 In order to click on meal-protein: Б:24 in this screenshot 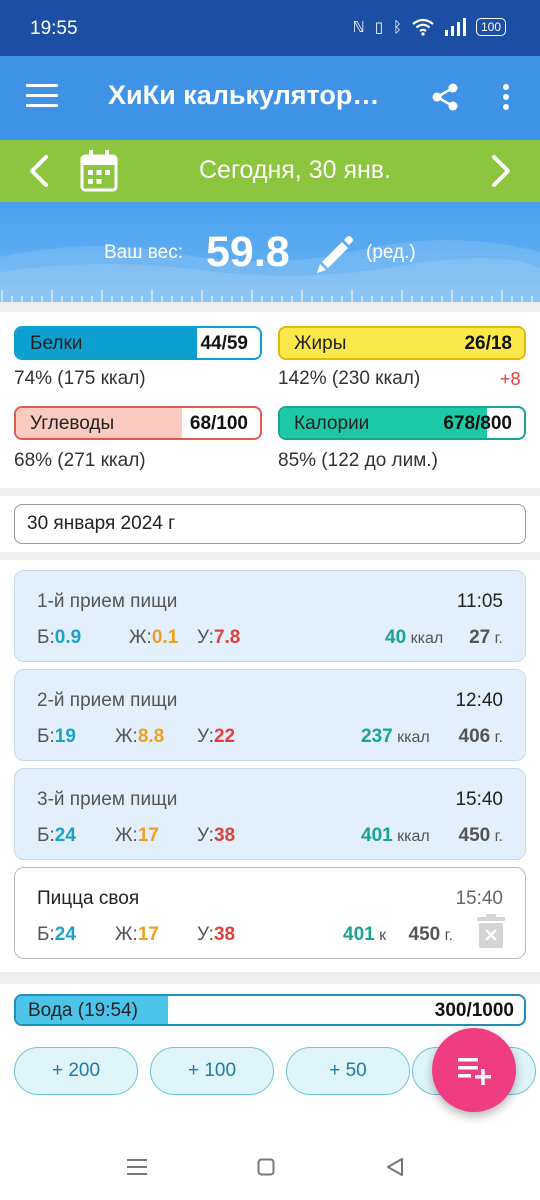, I will do `click(56, 835)`.